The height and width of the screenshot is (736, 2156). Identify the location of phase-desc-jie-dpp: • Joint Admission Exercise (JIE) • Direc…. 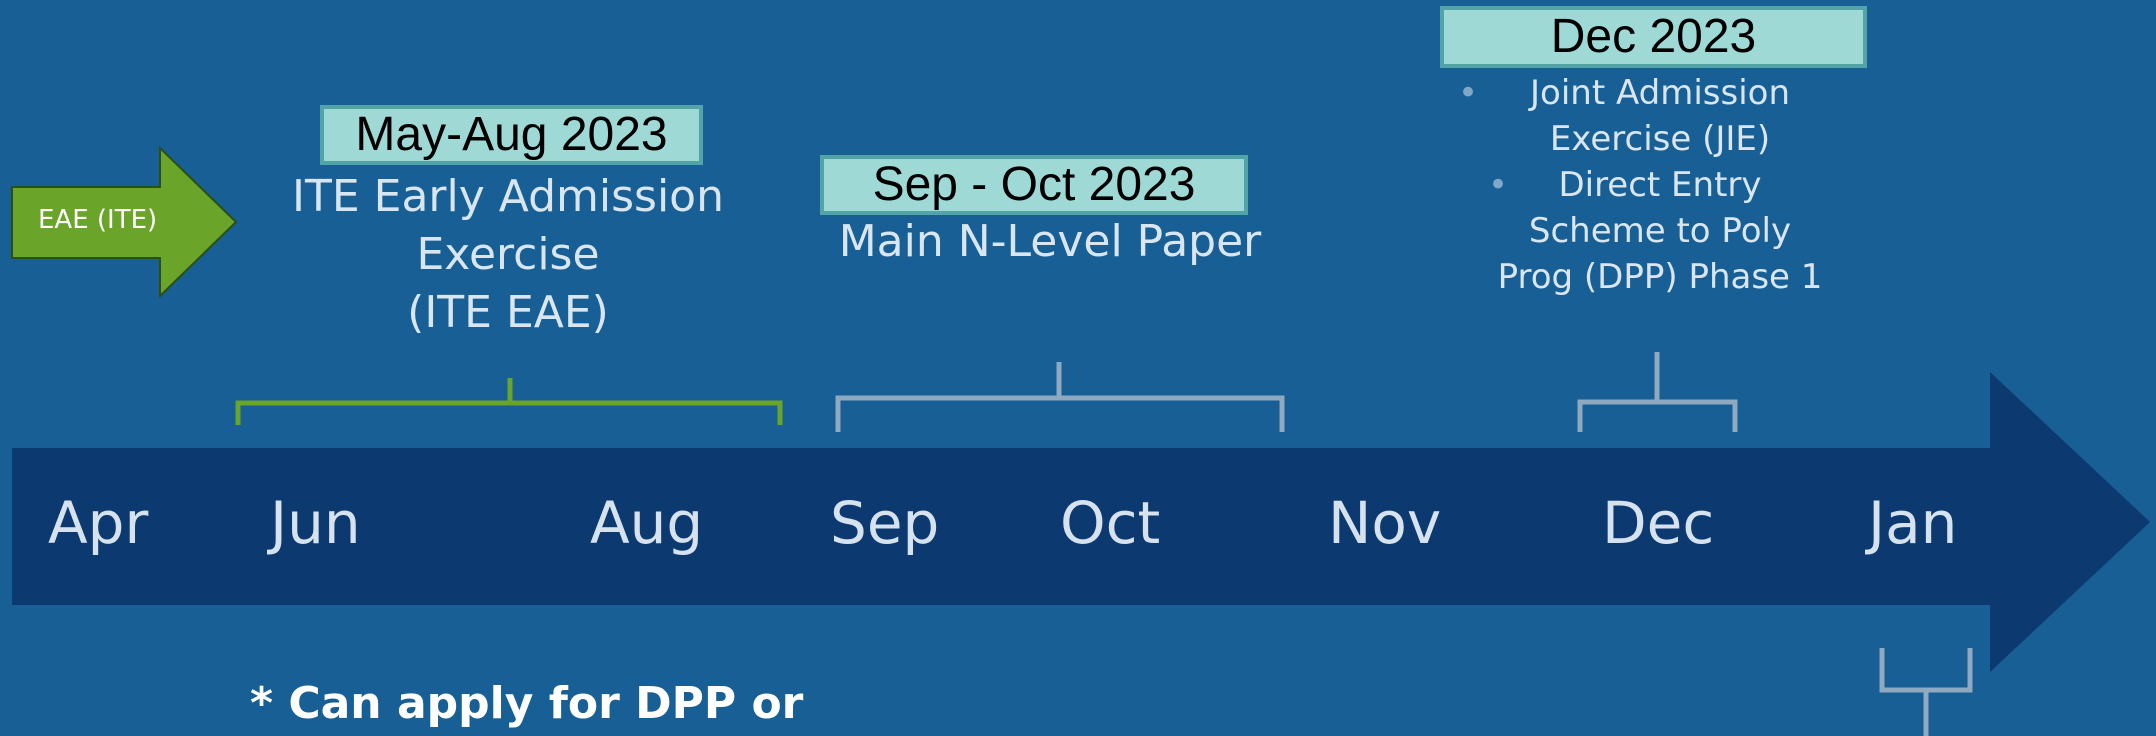
(1660, 185).